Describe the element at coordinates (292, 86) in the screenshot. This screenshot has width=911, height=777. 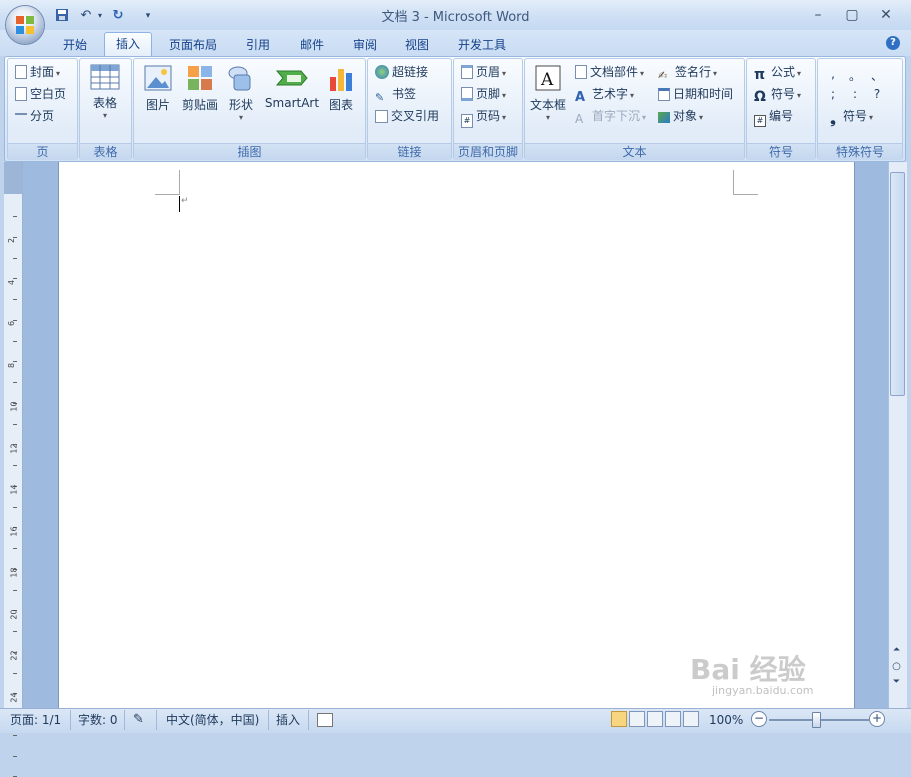
I see `smartart-button: SmartArt` at that location.